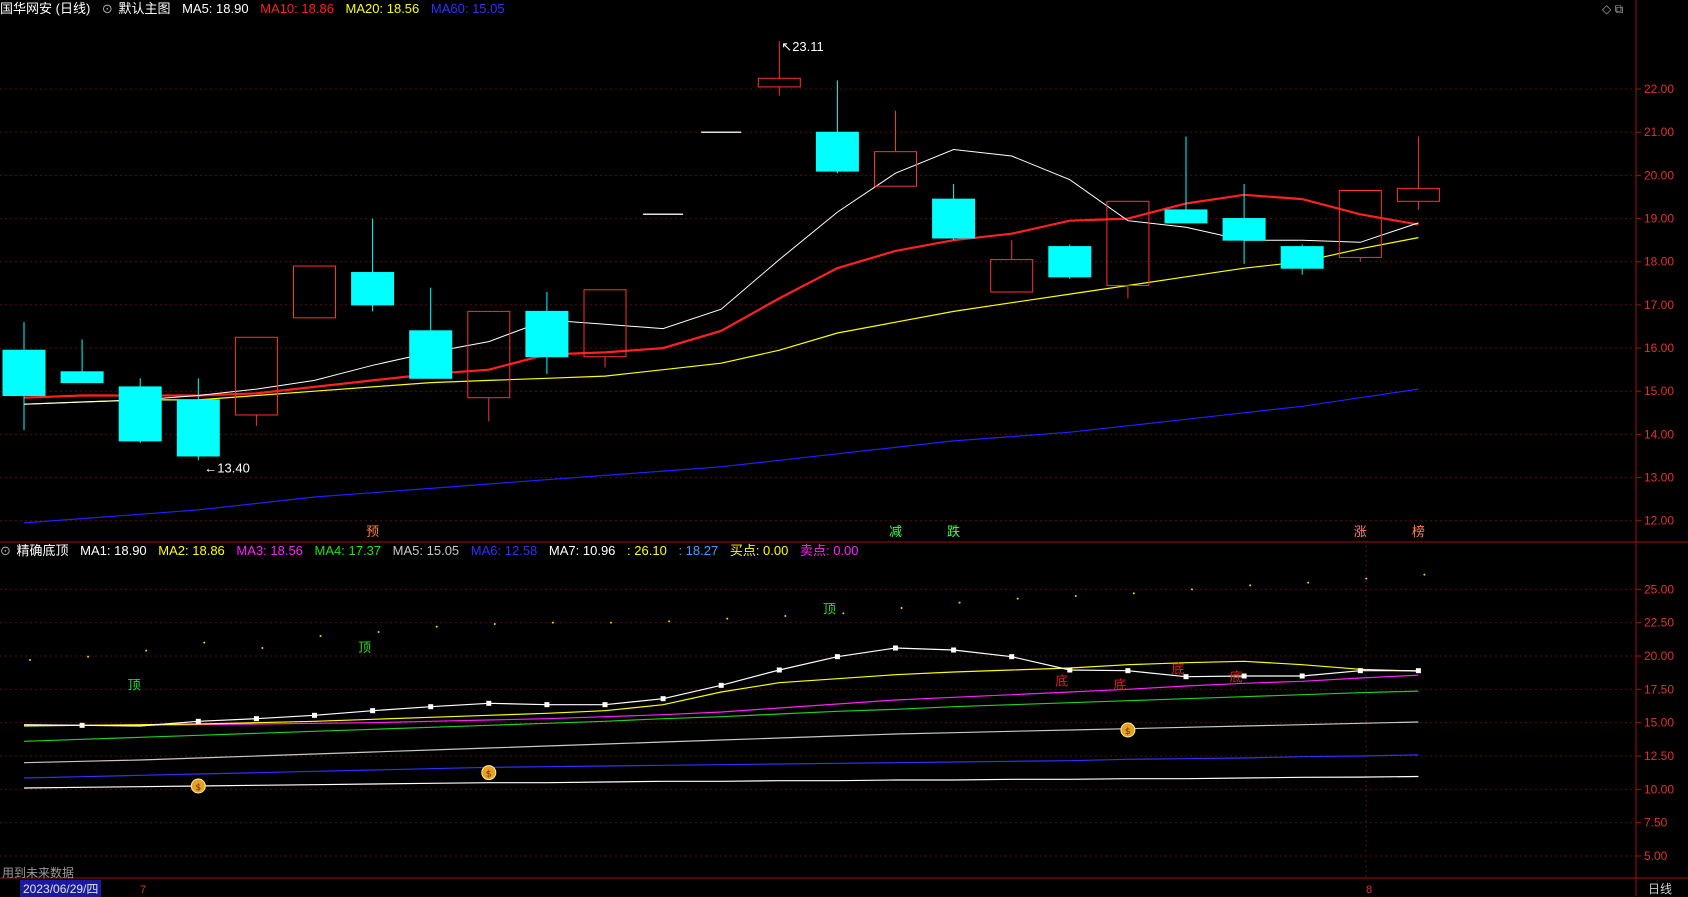 This screenshot has width=1688, height=897. What do you see at coordinates (1659, 219) in the screenshot?
I see `price-tick-label: 19.00` at bounding box center [1659, 219].